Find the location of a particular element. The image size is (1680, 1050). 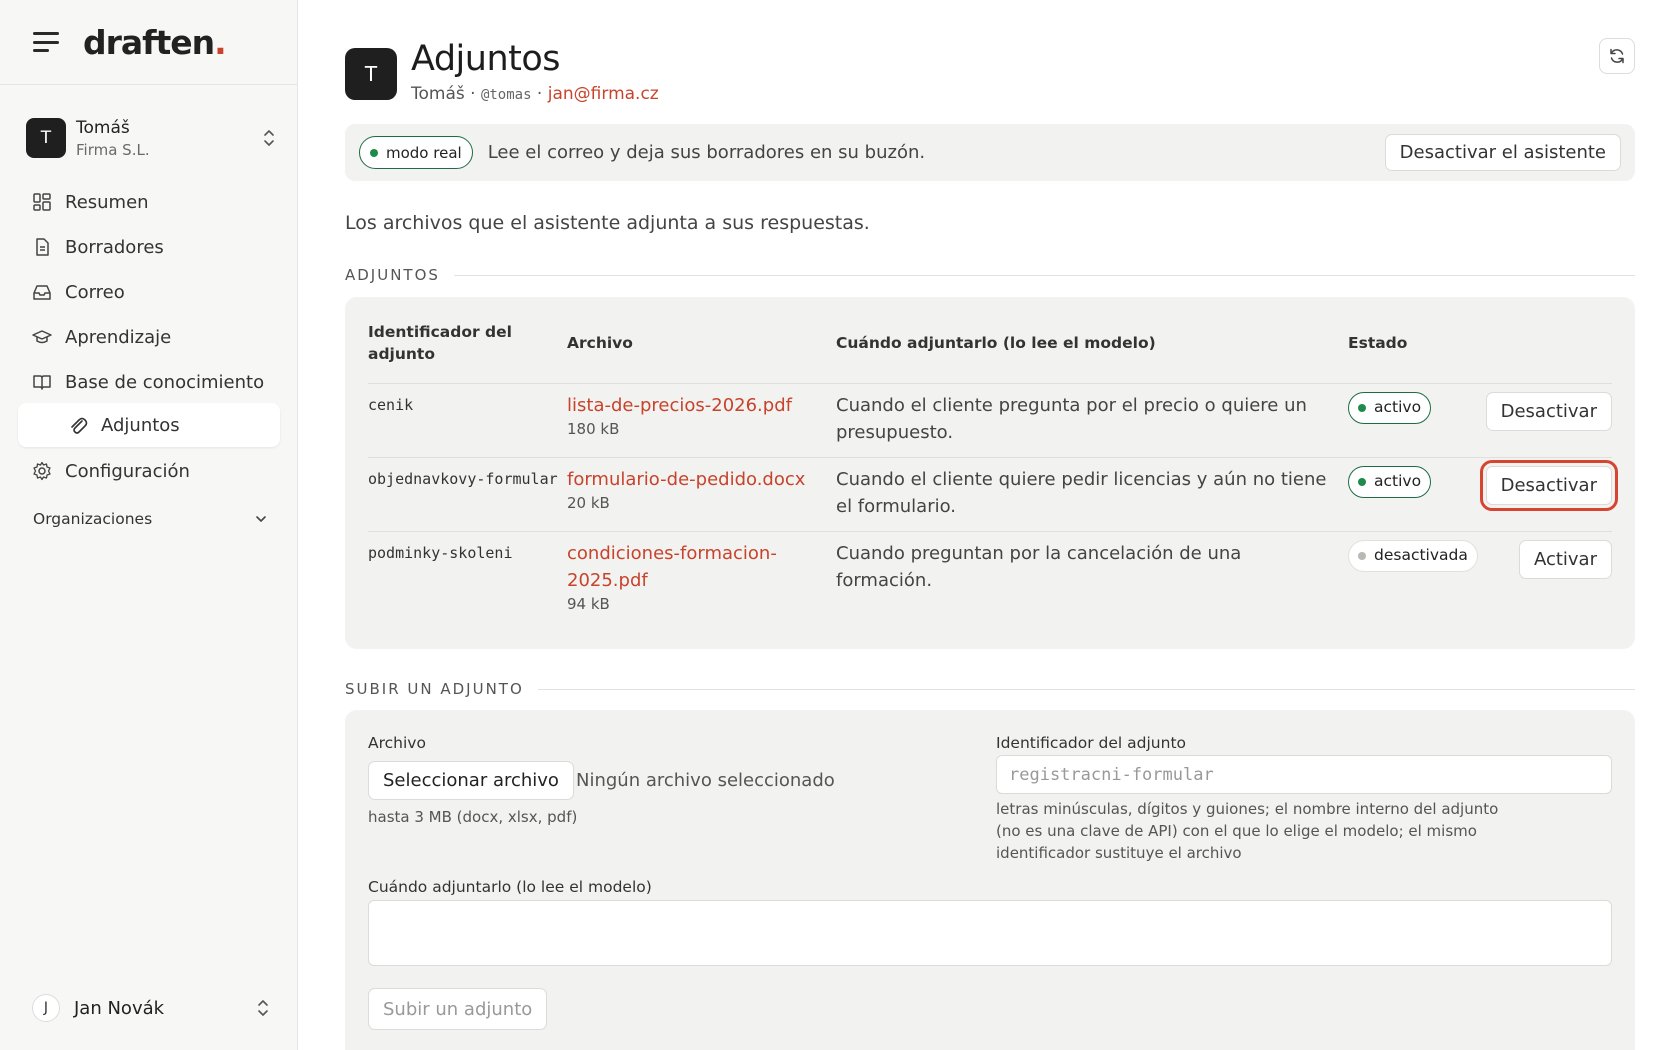

sidebar-item-label: Base de conocimiento is located at coordinates (165, 382).